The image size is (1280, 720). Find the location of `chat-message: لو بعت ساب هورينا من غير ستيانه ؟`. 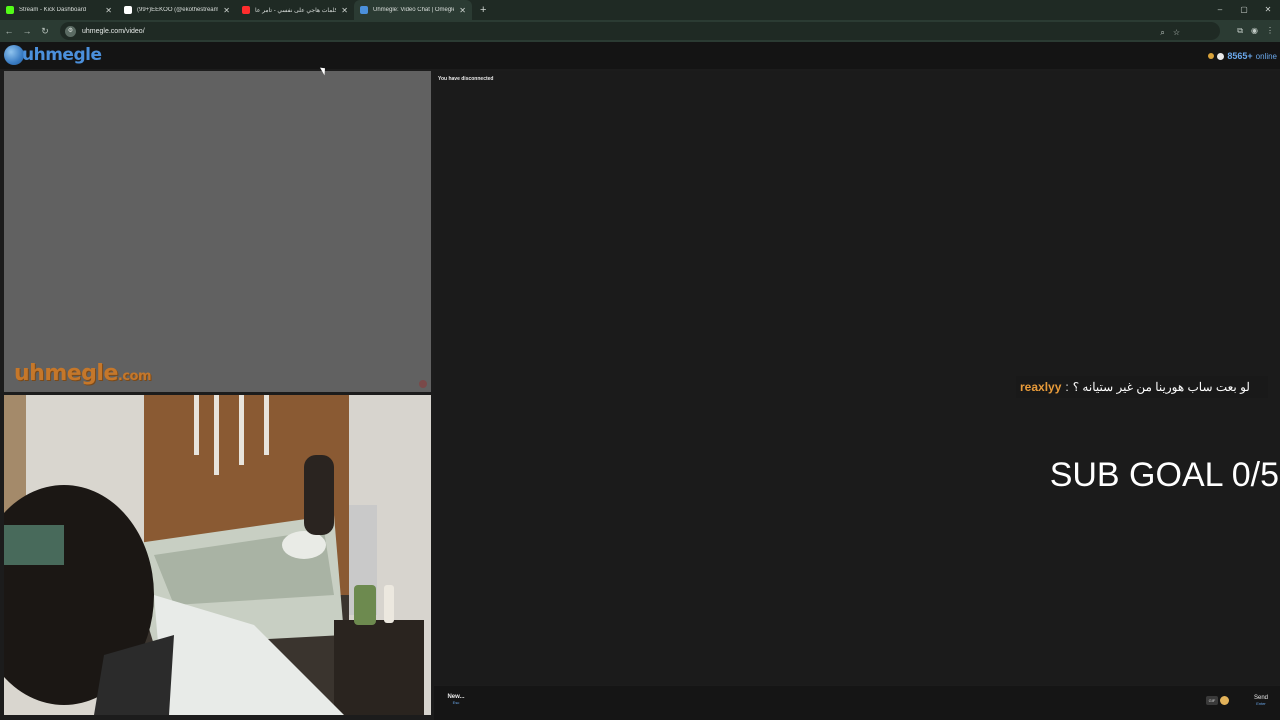

chat-message: لو بعت ساب هورينا من غير ستيانه ؟ is located at coordinates (1161, 387).